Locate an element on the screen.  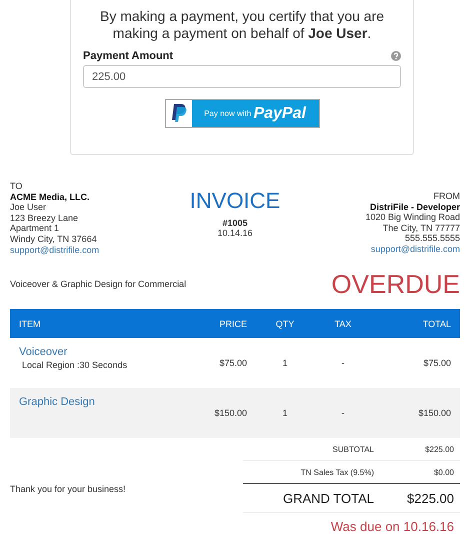
invoice-date: 10.14.16 is located at coordinates (235, 233).